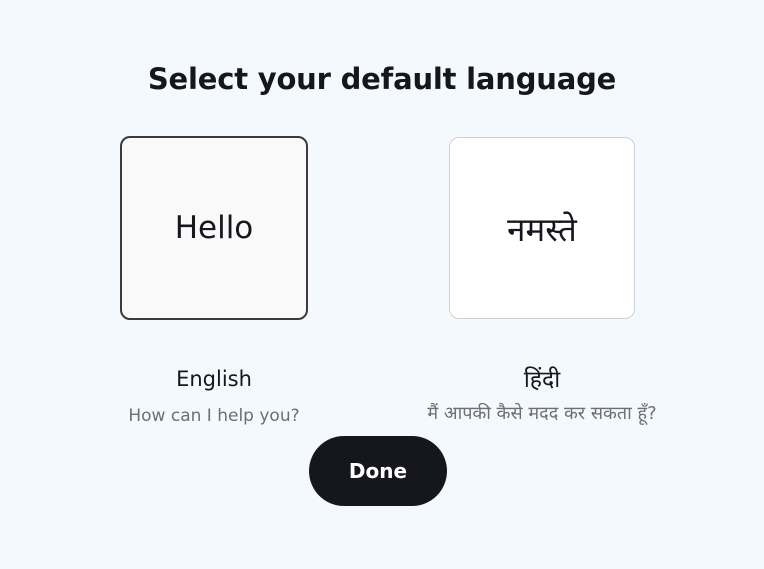  What do you see at coordinates (542, 413) in the screenshot?
I see `language-subtitle-hindi: मैं आपकी कैसे मदद कर सकता हूँ?` at bounding box center [542, 413].